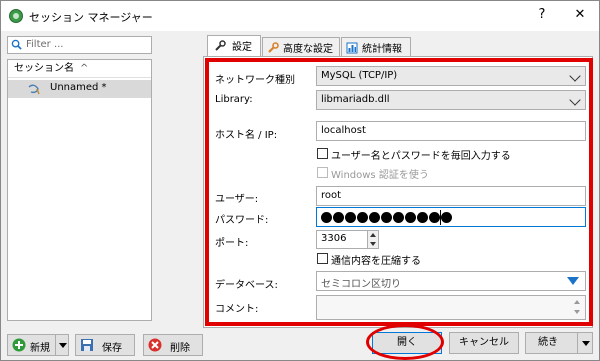 Image resolution: width=600 pixels, height=361 pixels. Describe the element at coordinates (87, 345) in the screenshot. I see `save-icon` at that location.